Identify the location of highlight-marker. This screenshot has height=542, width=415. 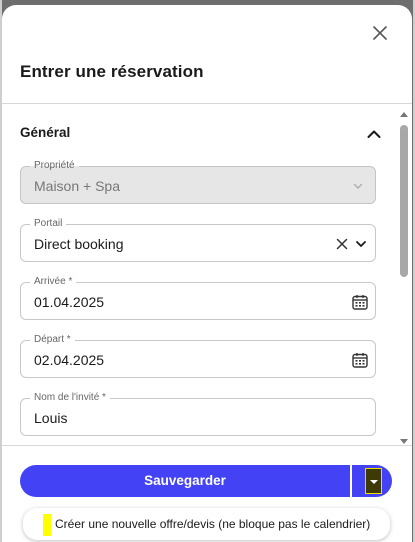
(47, 525).